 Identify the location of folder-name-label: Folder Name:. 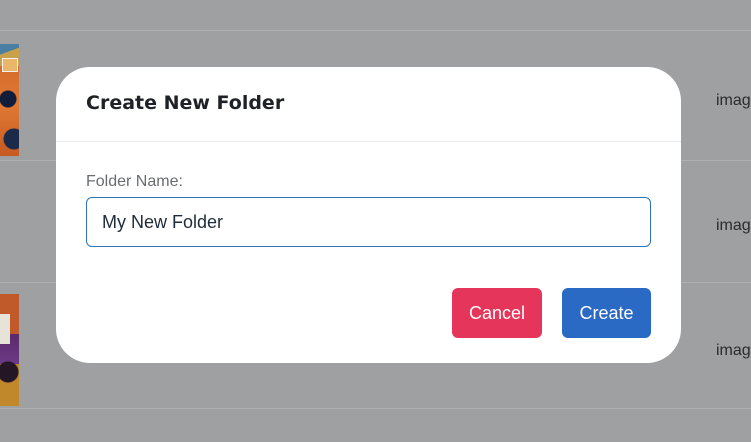
(134, 181).